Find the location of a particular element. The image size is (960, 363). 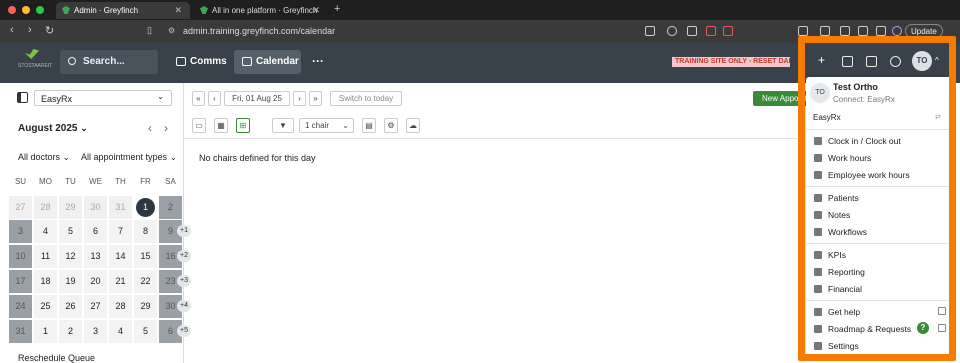

prev-month-icon: ‹ is located at coordinates (150, 128).